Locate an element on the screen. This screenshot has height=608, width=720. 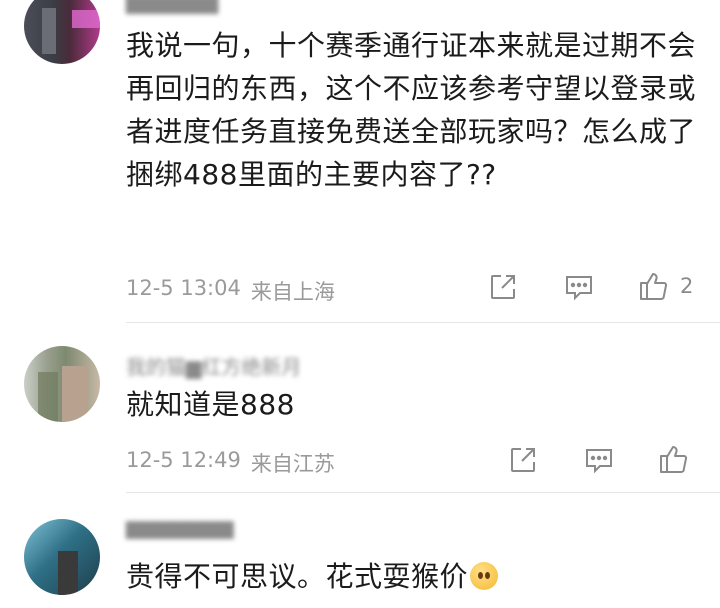
comment-text-body: 贵得不可思议。花式耍猴价 is located at coordinates (297, 576).